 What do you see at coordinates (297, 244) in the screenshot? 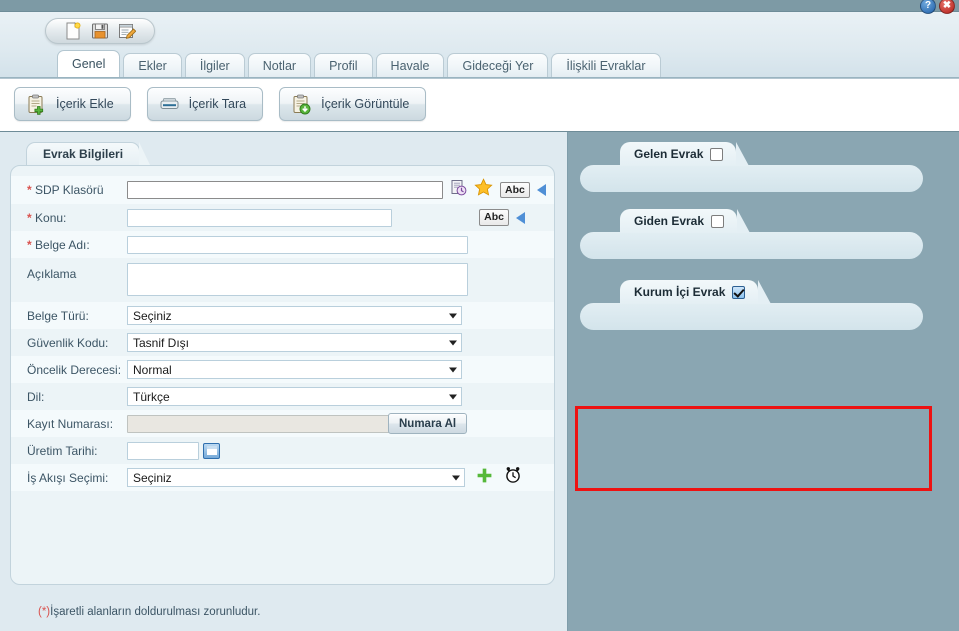
I see `belge-adi-input` at bounding box center [297, 244].